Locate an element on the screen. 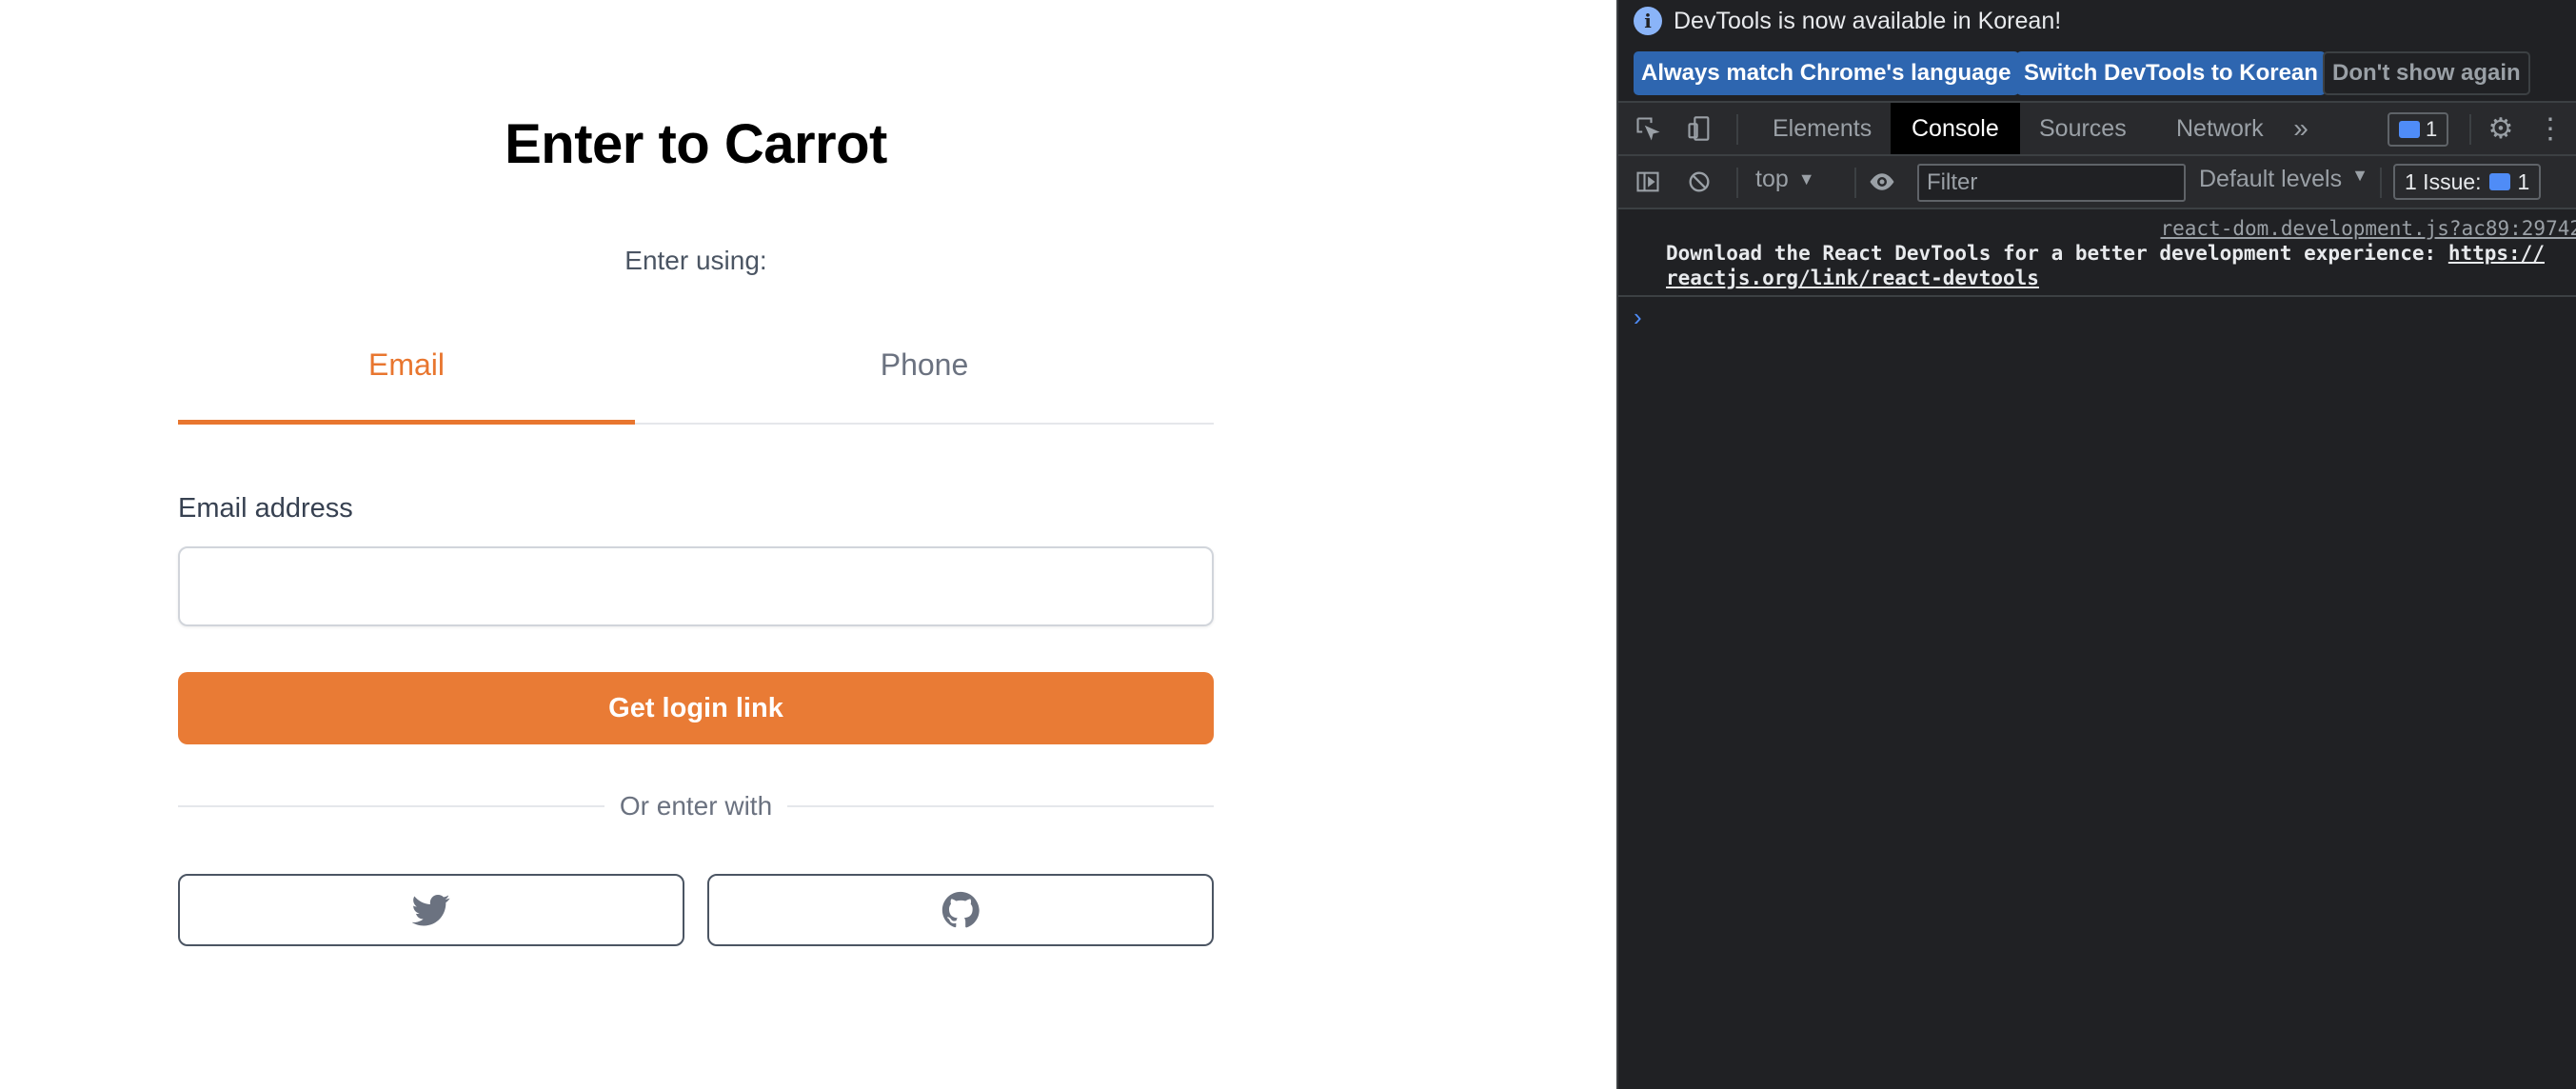 This screenshot has width=2576, height=1089. tab-console: Console is located at coordinates (1955, 128).